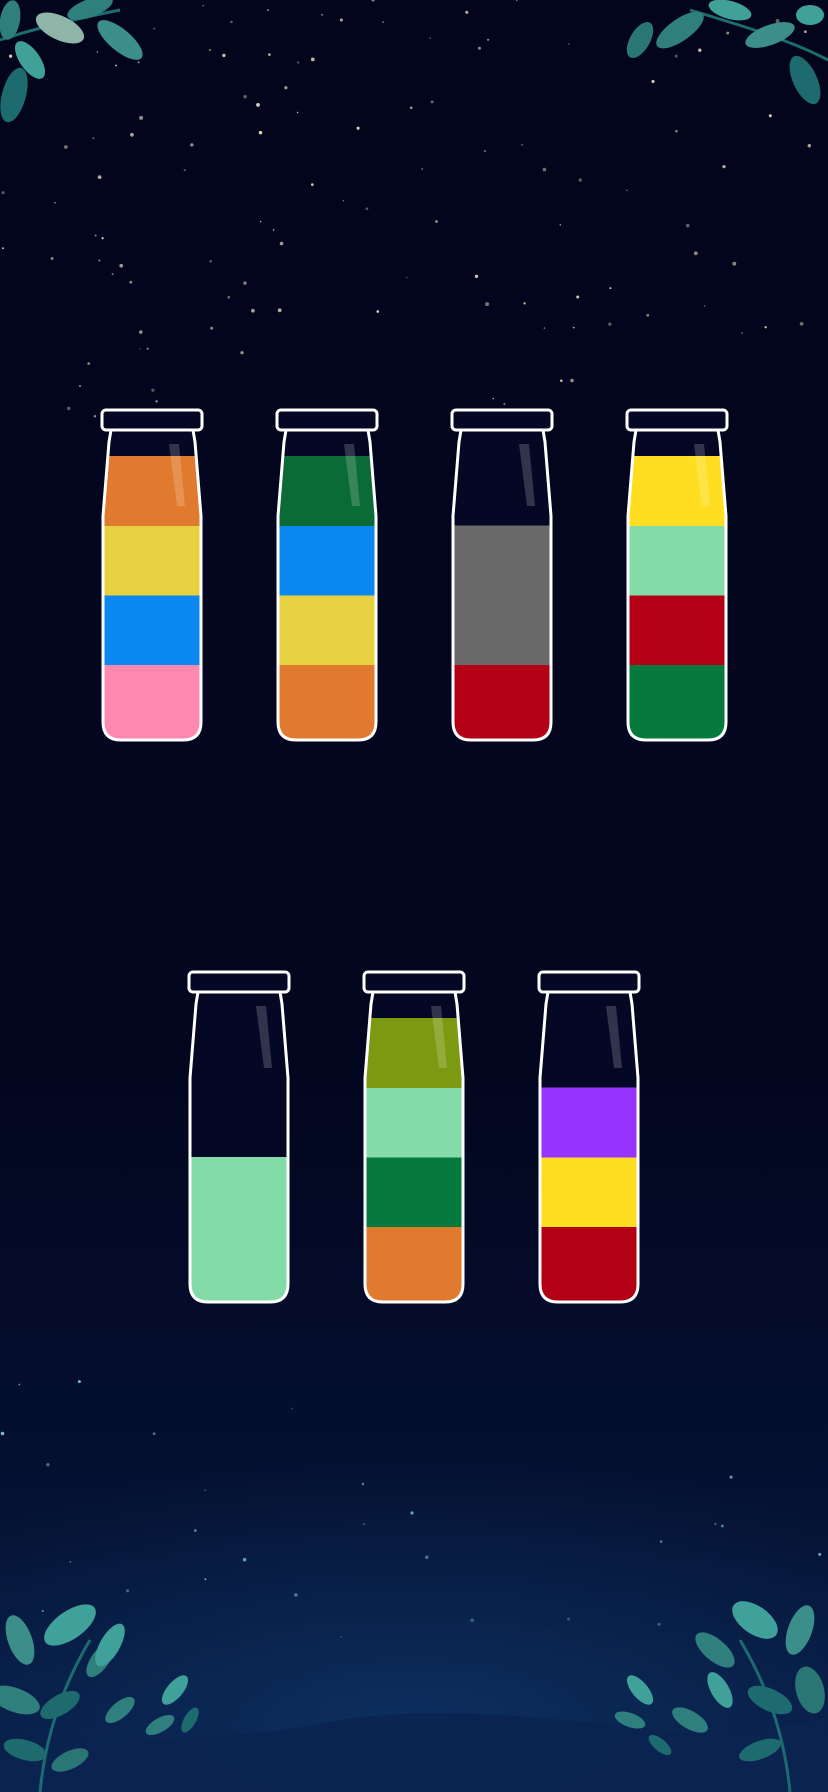 This screenshot has width=828, height=1792. Describe the element at coordinates (327, 491) in the screenshot. I see `liquid-layer-dark-green` at that location.